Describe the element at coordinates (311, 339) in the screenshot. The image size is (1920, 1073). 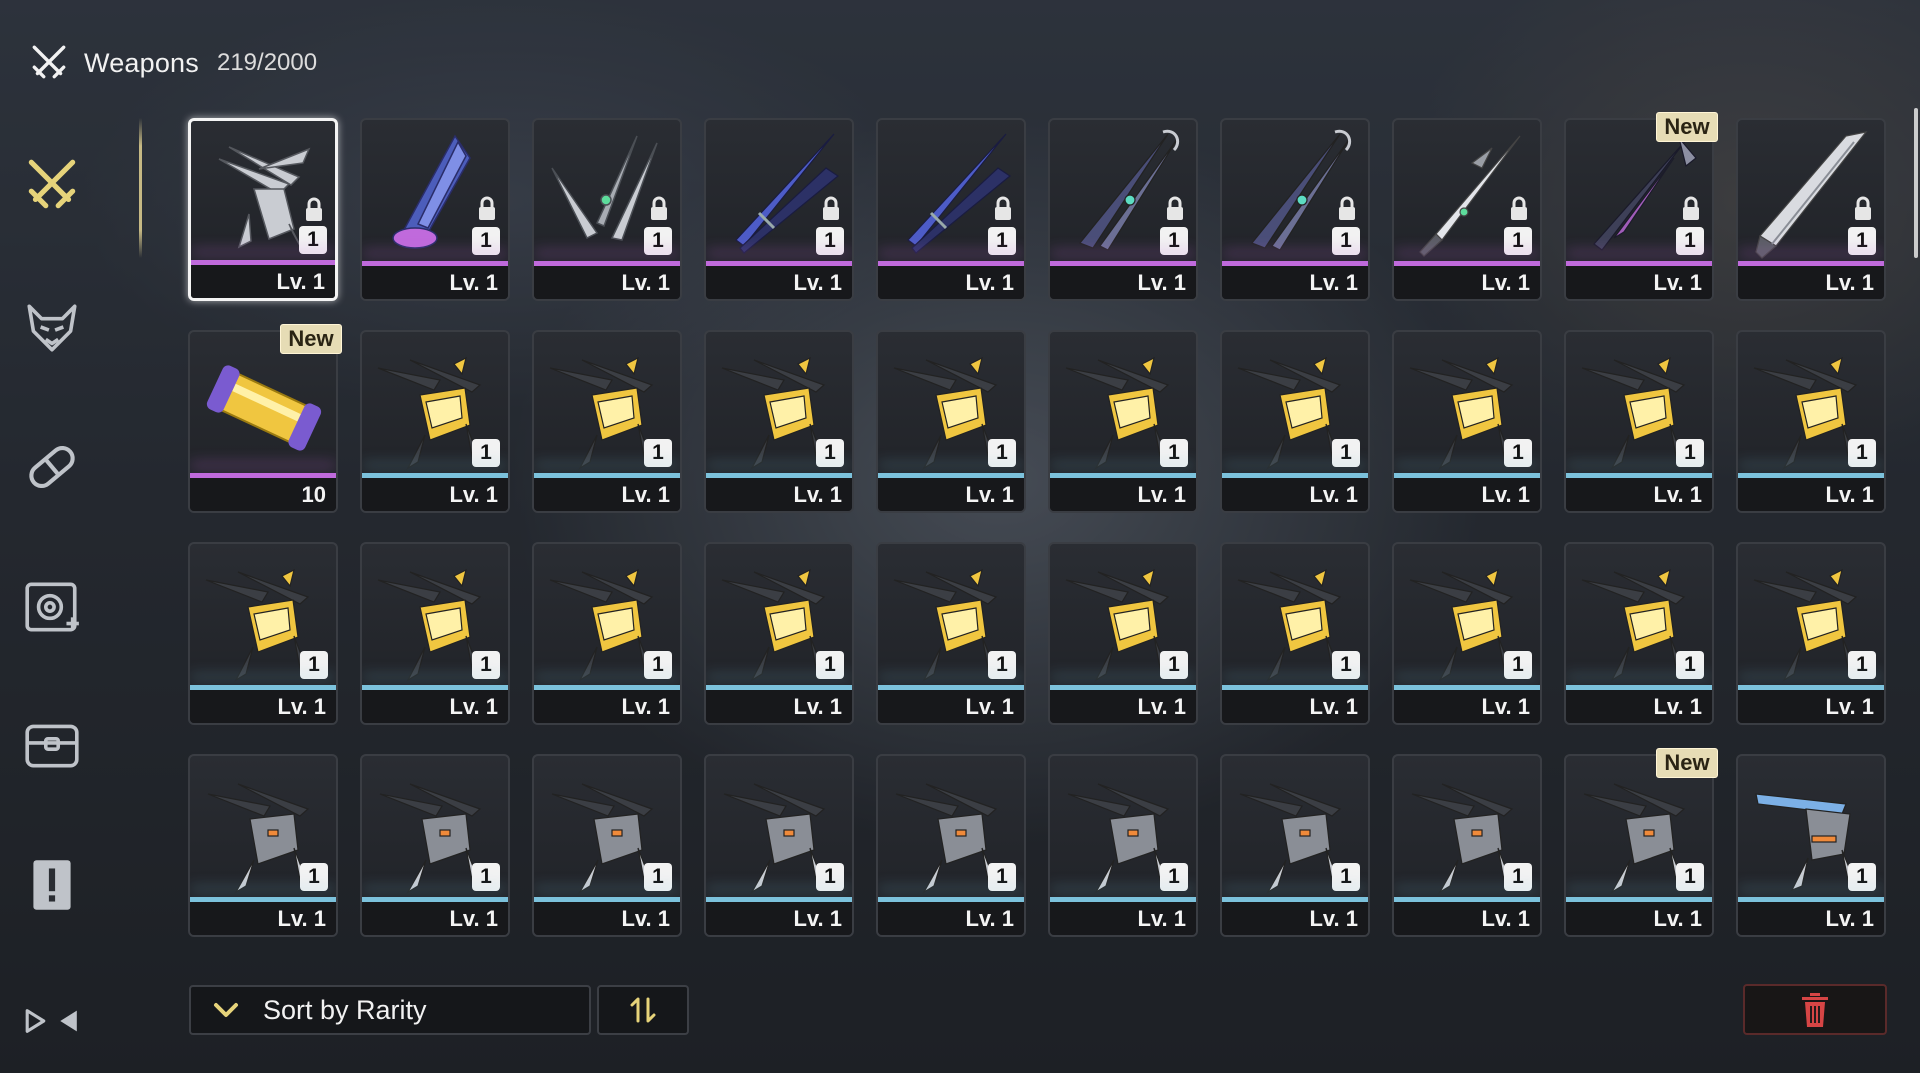
I see `new-badge: New` at that location.